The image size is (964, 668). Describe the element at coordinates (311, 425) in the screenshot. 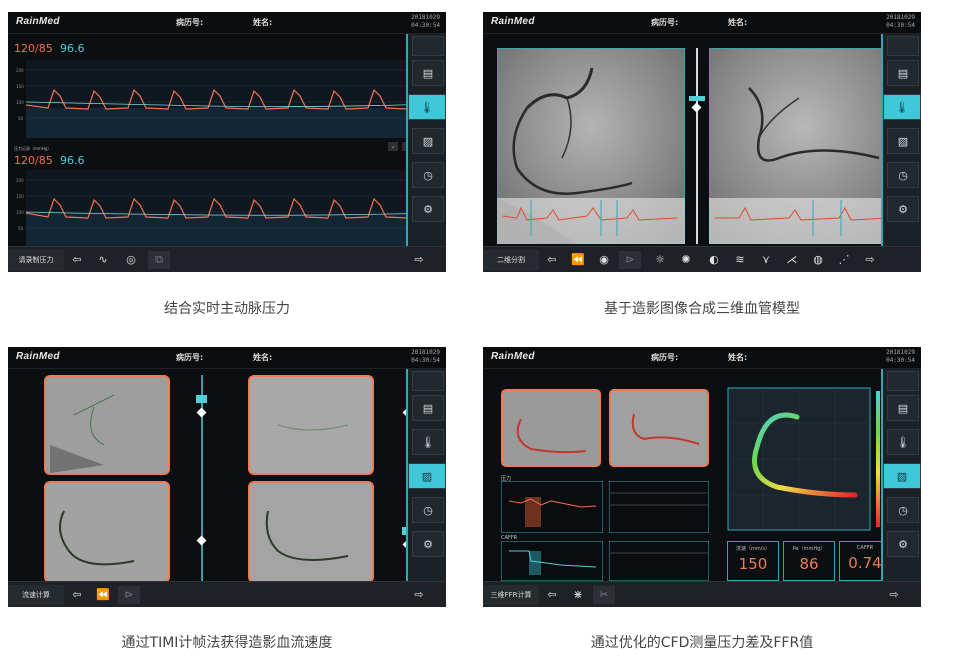

I see `timi-frame-right-top` at that location.